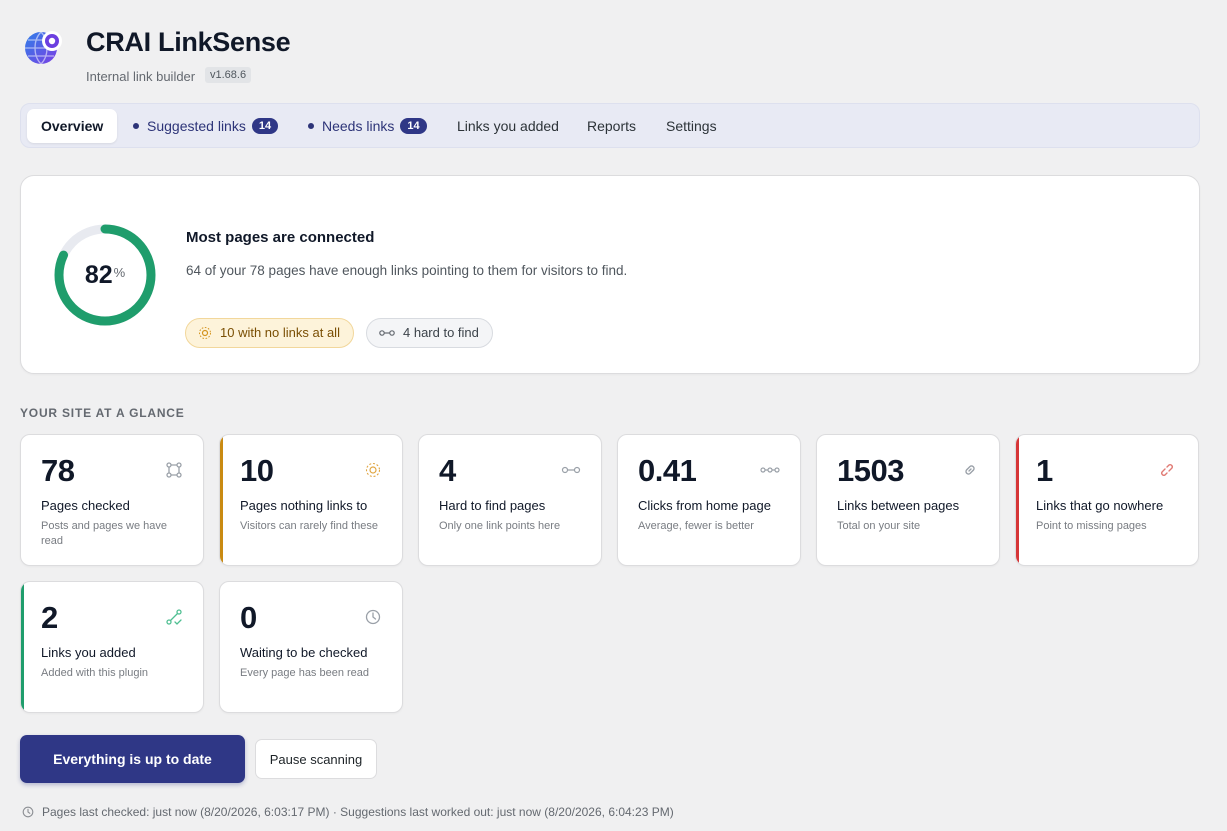 Image resolution: width=1227 pixels, height=831 pixels. What do you see at coordinates (704, 505) in the screenshot?
I see `stat-label: Clicks from home page` at bounding box center [704, 505].